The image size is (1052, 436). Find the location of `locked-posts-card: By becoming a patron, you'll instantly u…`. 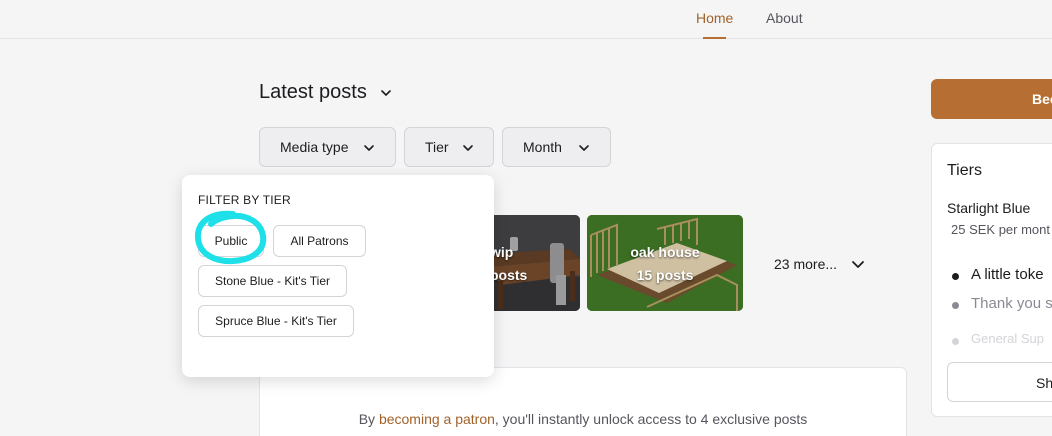

locked-posts-card: By becoming a patron, you'll instantly u… is located at coordinates (583, 401).